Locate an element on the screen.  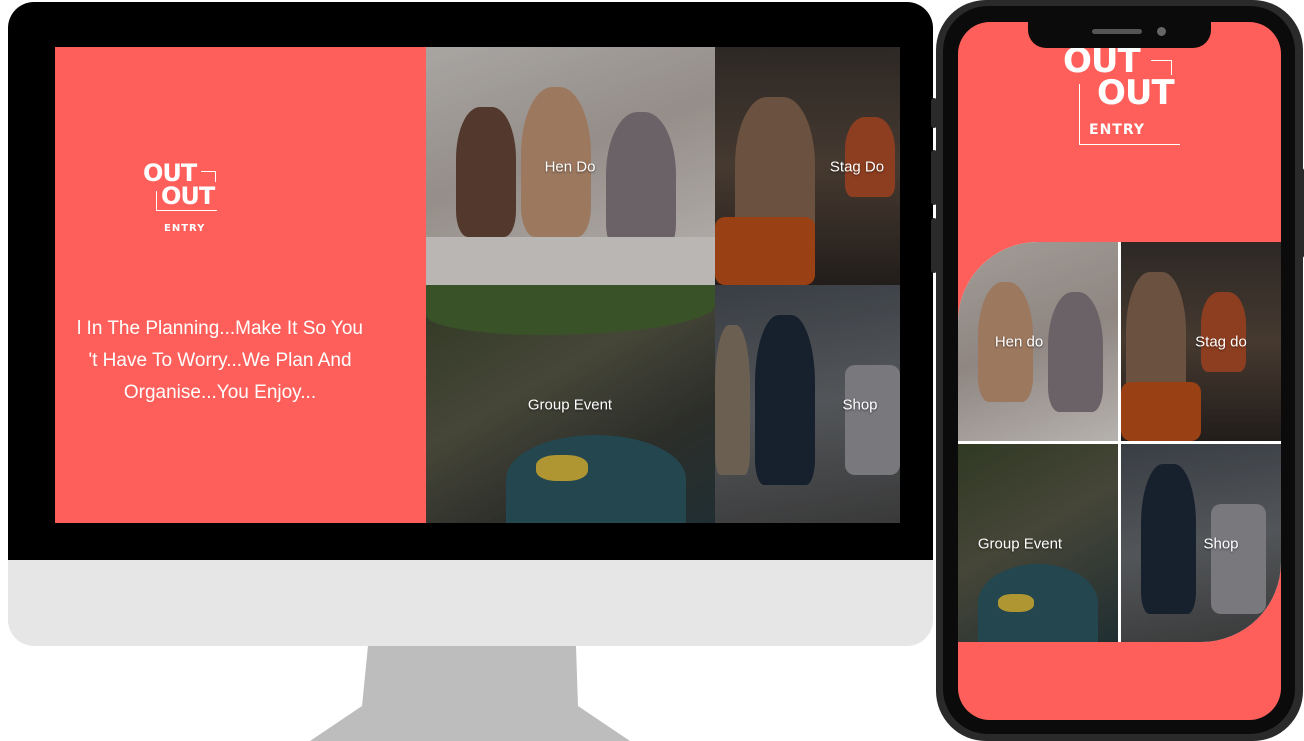
phone-speaker is located at coordinates (1117, 31).